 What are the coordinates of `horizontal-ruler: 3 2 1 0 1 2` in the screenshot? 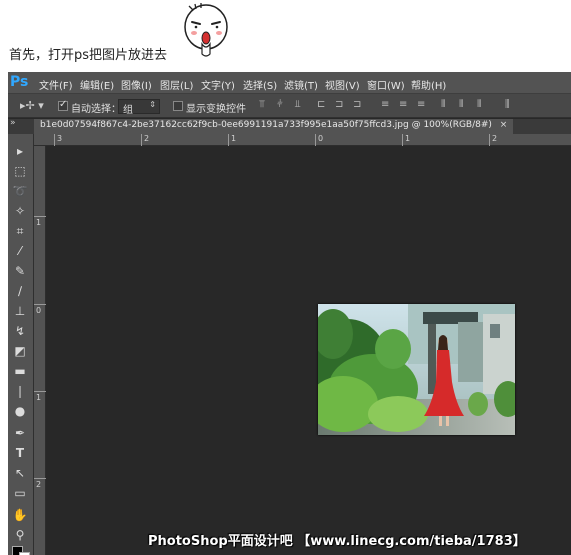 It's located at (302, 140).